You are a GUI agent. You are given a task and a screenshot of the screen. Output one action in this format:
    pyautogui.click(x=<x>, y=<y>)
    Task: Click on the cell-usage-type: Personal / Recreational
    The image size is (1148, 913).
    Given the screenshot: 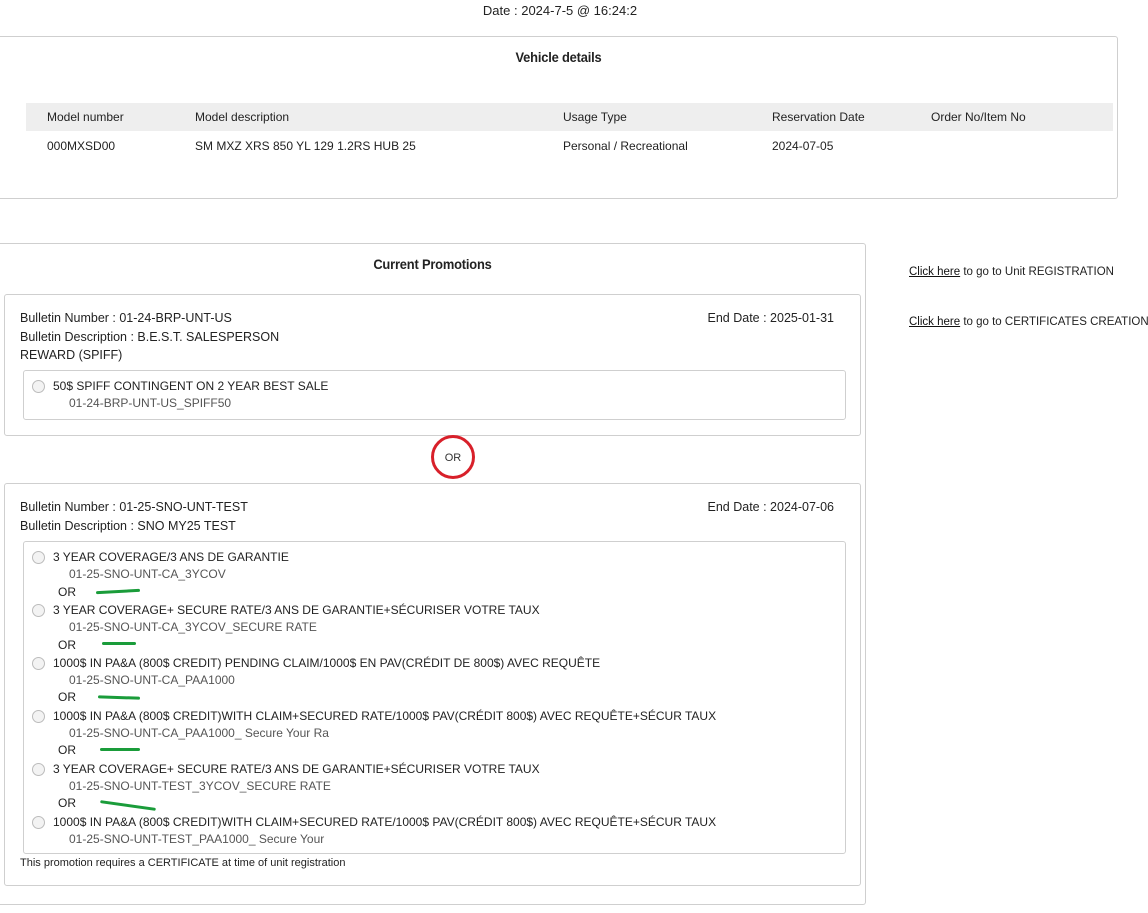 What is the action you would take?
    pyautogui.click(x=625, y=146)
    